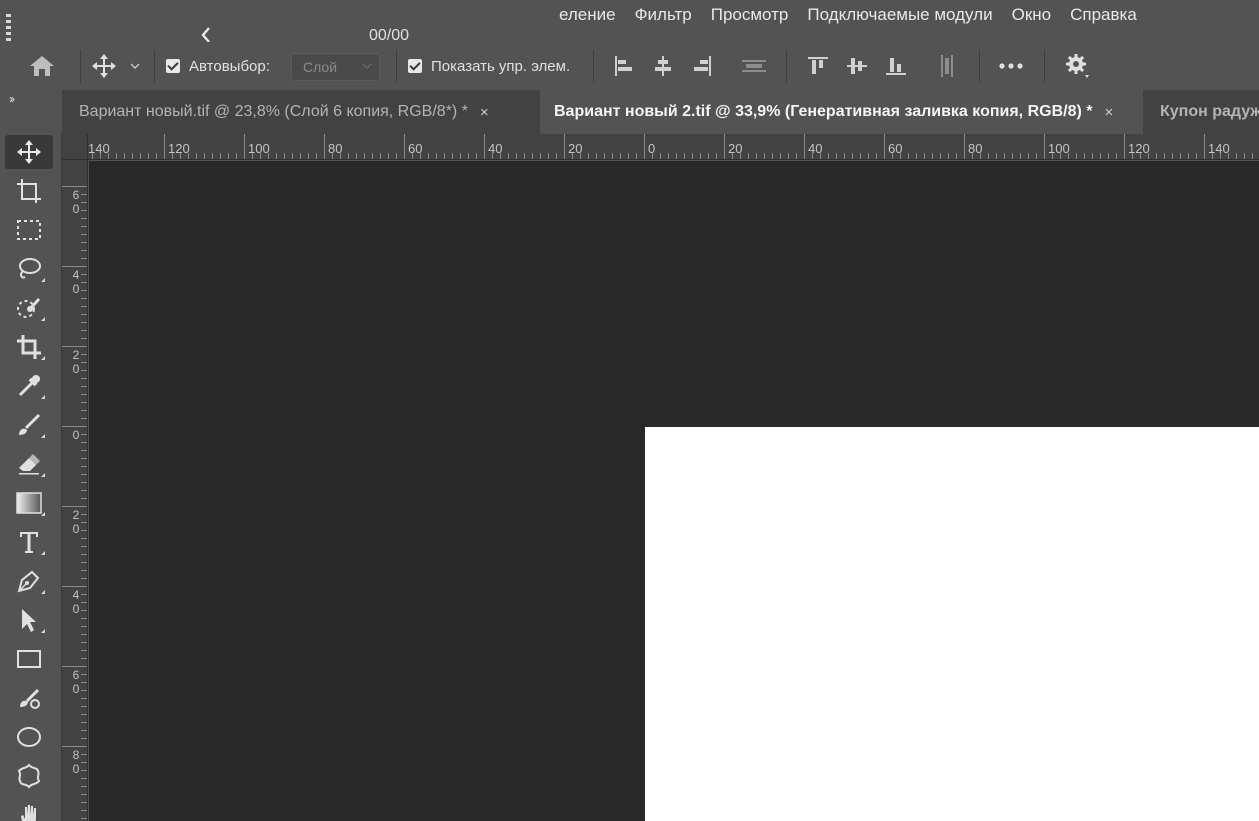 Image resolution: width=1259 pixels, height=821 pixels. I want to click on pen-tool-icon, so click(29, 581).